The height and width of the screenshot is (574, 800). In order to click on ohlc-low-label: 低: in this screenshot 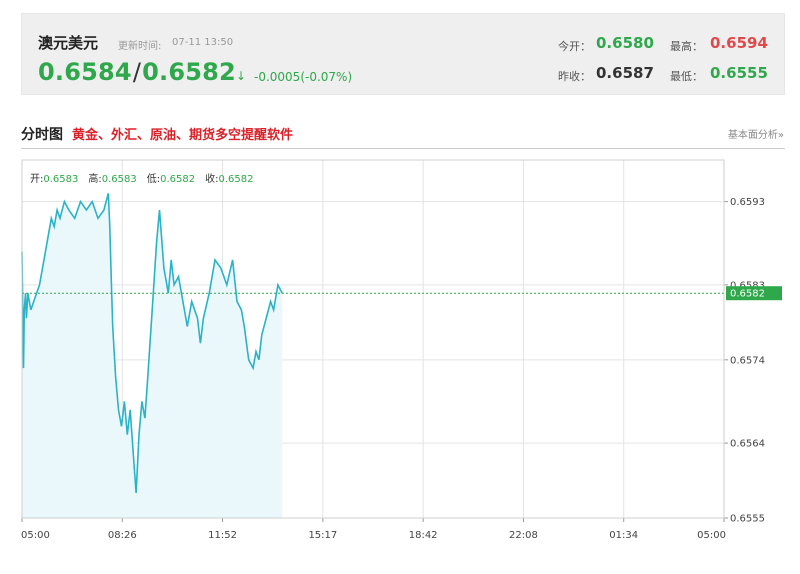, I will do `click(153, 179)`.